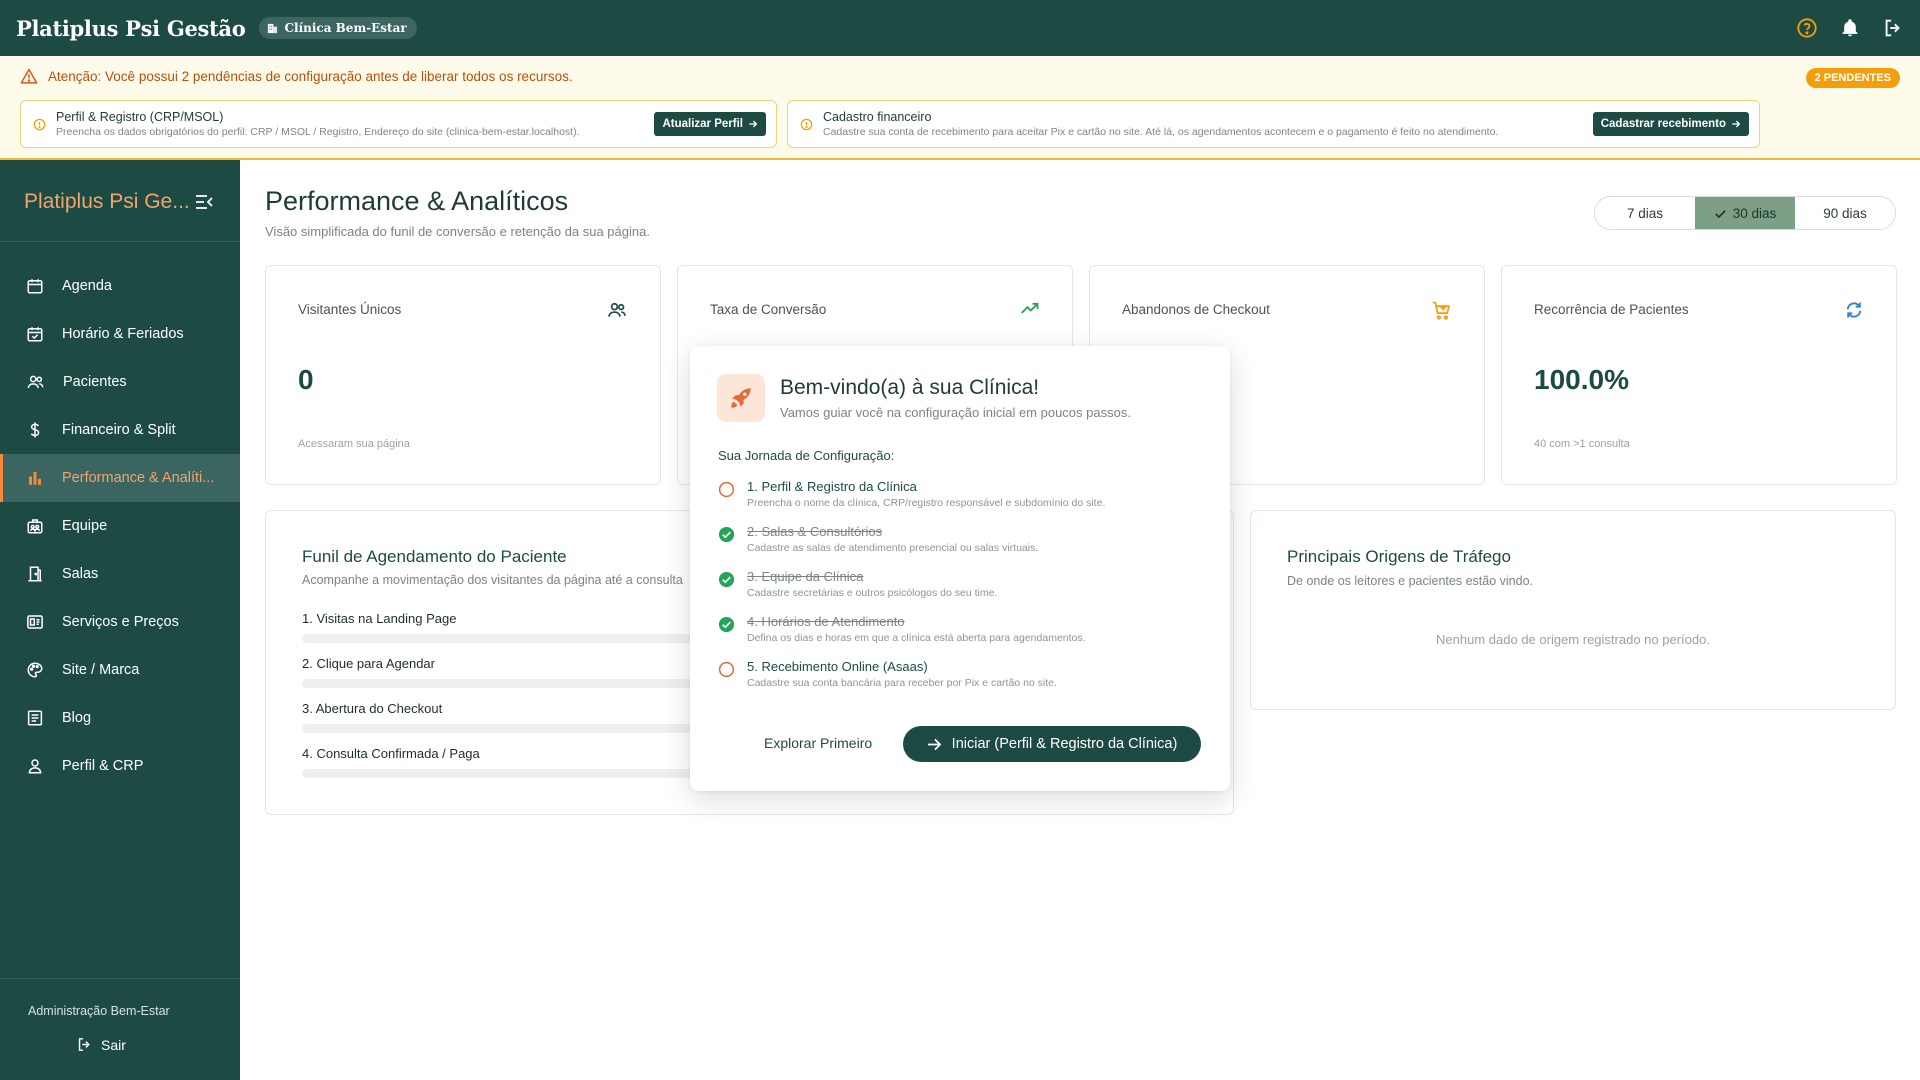 The image size is (1920, 1080). I want to click on top-bar: Platiplus Psi Gestão Clínica Bem-Estar, so click(960, 28).